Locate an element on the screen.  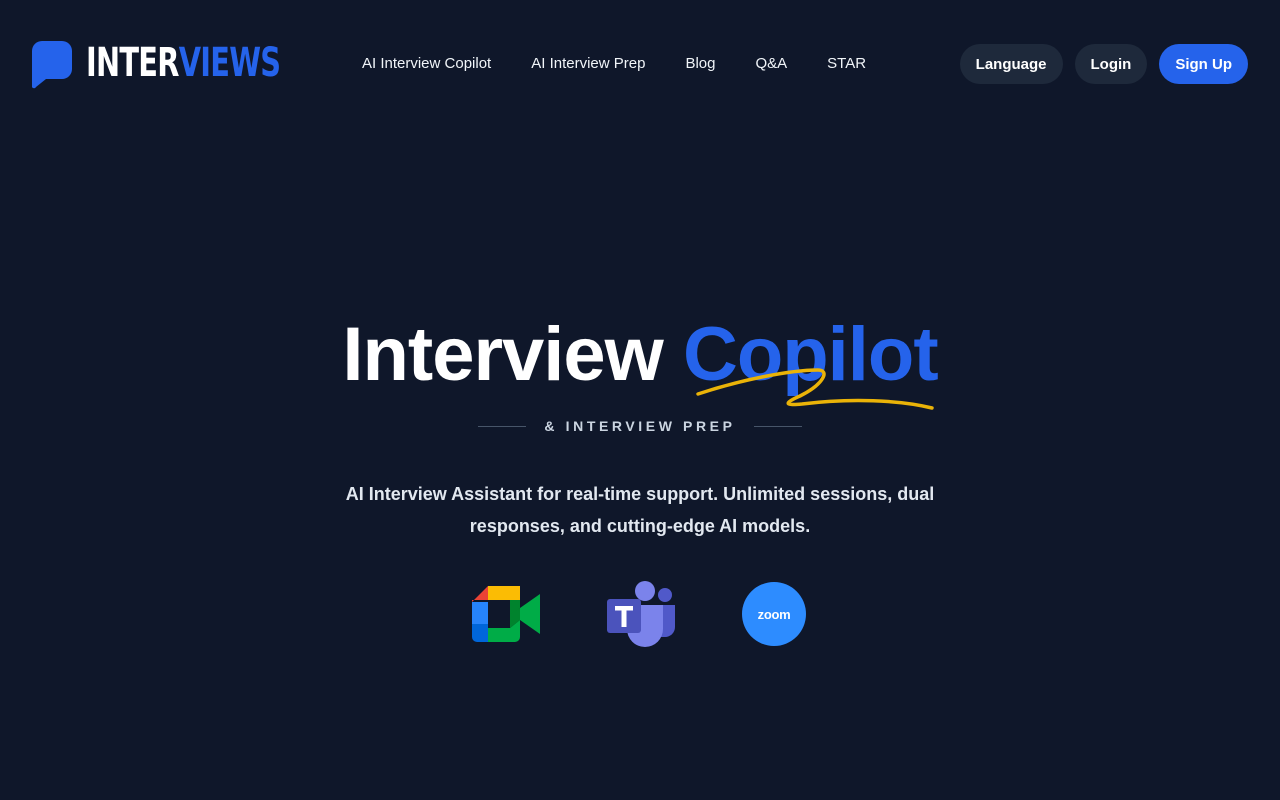
login-button: Login is located at coordinates (1111, 64).